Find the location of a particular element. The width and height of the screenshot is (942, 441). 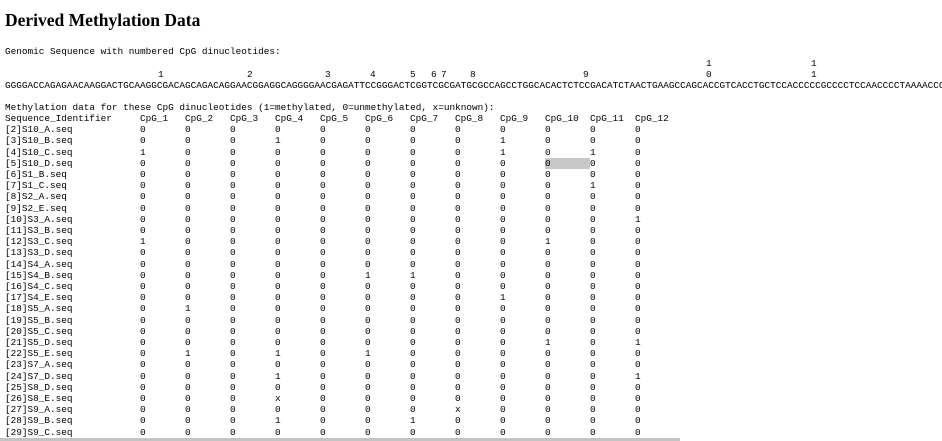

header-cpg-7: CpG_7 is located at coordinates (424, 118).